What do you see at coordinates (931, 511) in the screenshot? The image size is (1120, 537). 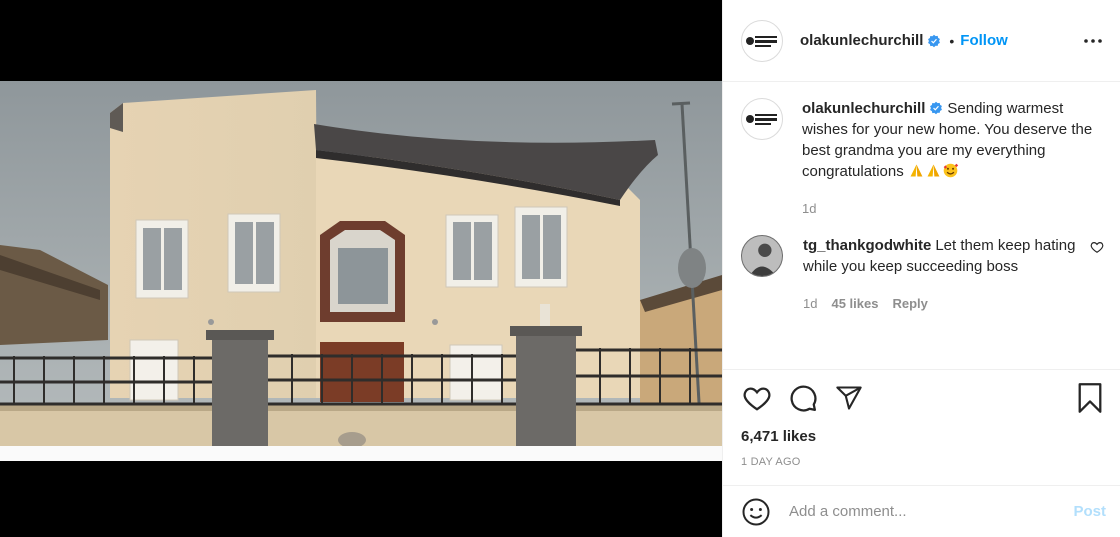 I see `comment-input` at bounding box center [931, 511].